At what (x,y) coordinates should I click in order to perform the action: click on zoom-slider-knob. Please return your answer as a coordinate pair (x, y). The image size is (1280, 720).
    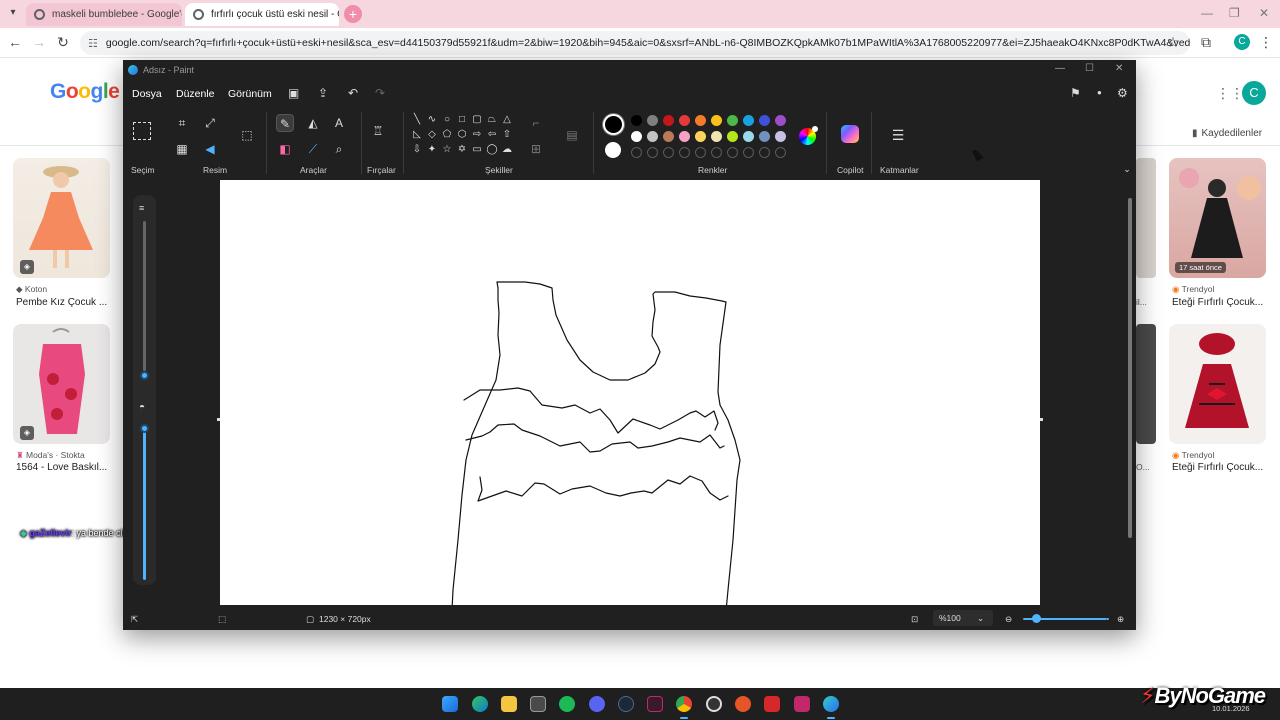
    Looking at the image, I should click on (1036, 618).